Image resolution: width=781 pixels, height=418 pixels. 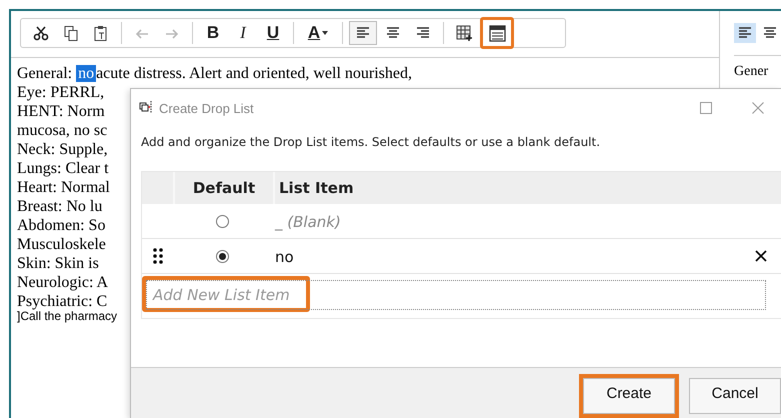 I want to click on editor-text-line: General: noacute distress. Alert and oriented, well nourished,, so click(x=214, y=73).